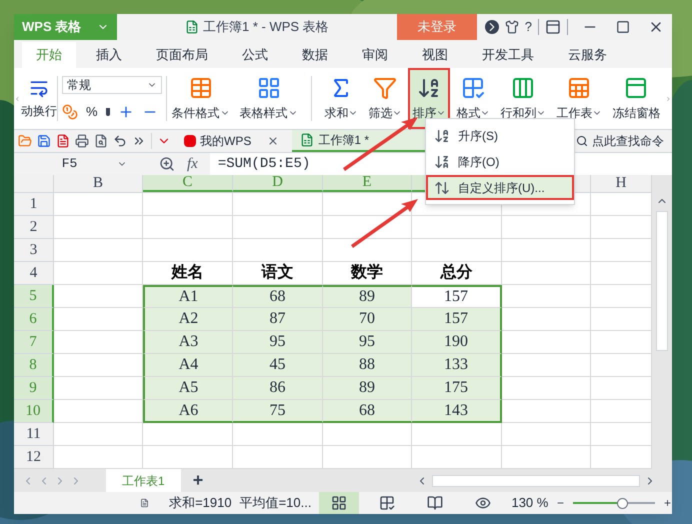 Image resolution: width=692 pixels, height=524 pixels. What do you see at coordinates (457, 411) in the screenshot?
I see `table-cell: 143` at bounding box center [457, 411].